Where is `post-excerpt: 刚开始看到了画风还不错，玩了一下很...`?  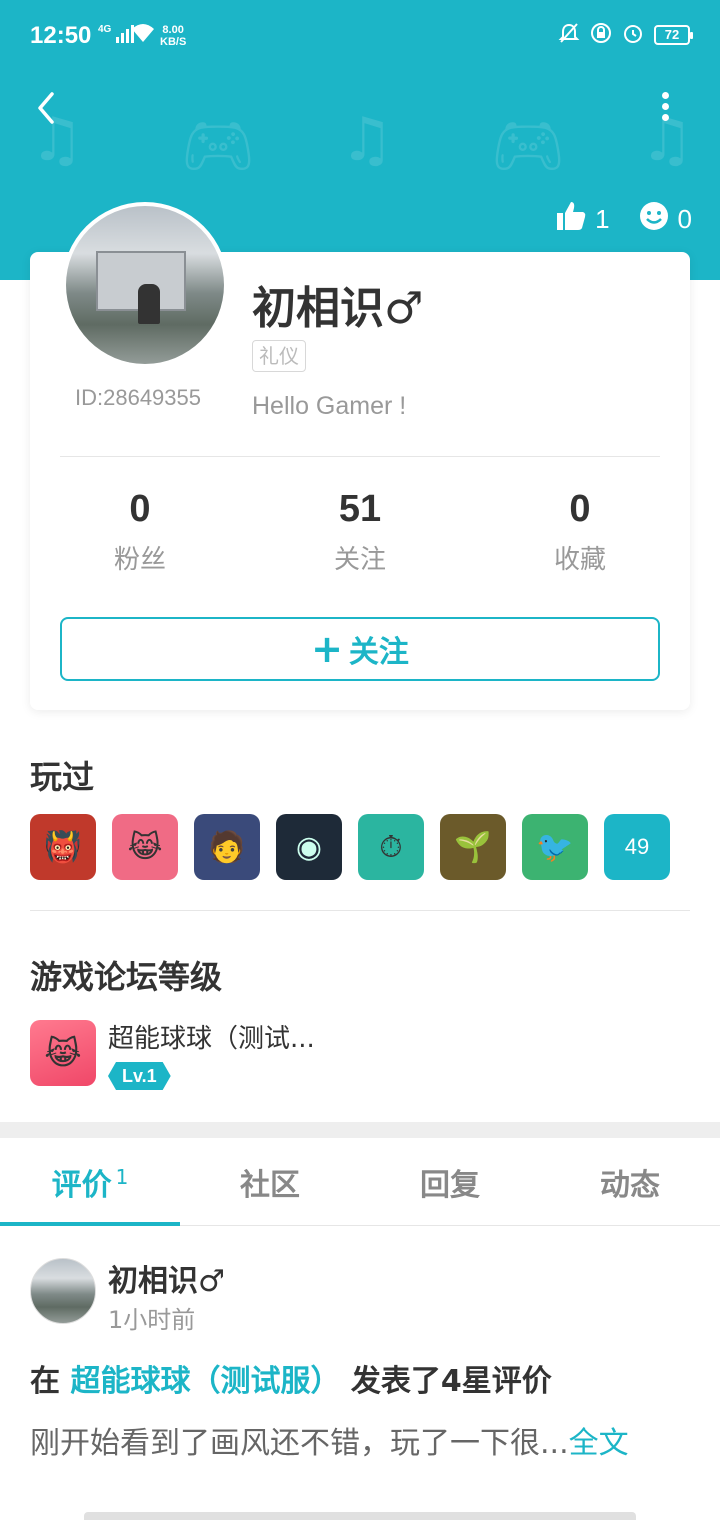 post-excerpt: 刚开始看到了画风还不错，玩了一下很... is located at coordinates (299, 1443).